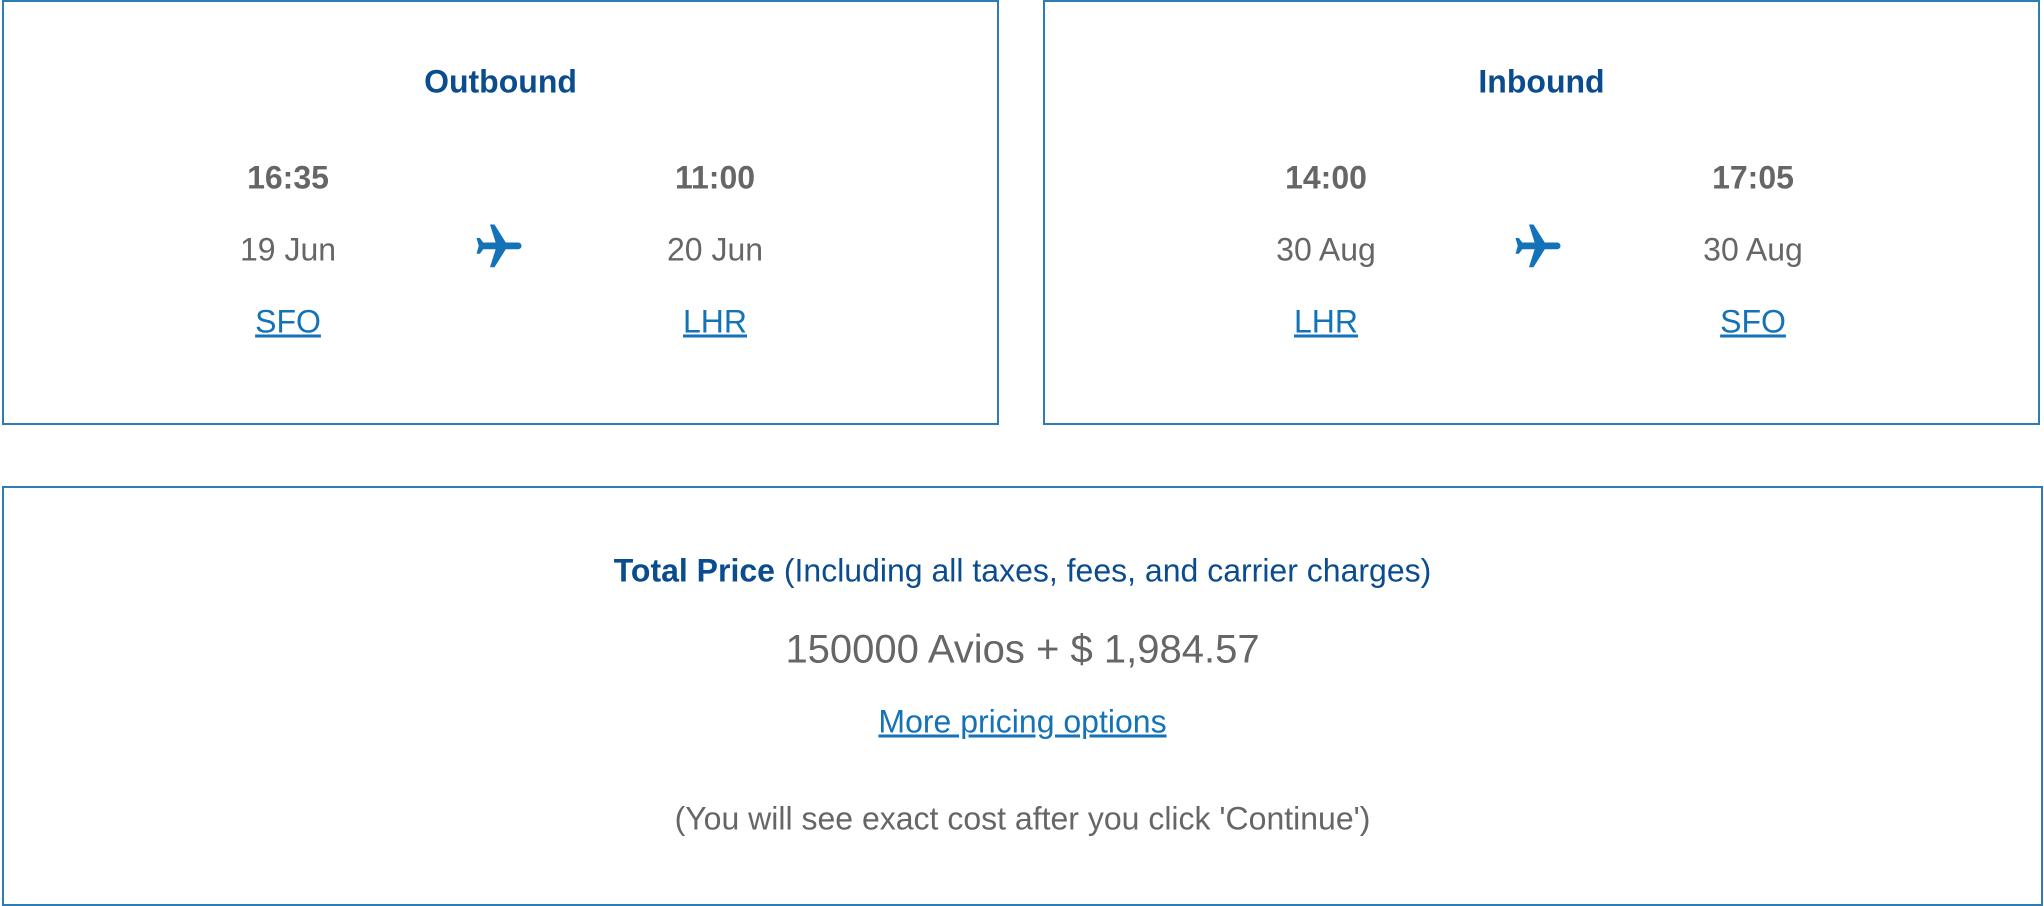 The height and width of the screenshot is (906, 2044). Describe the element at coordinates (288, 177) in the screenshot. I see `outbound-departure-time: 16:35` at that location.